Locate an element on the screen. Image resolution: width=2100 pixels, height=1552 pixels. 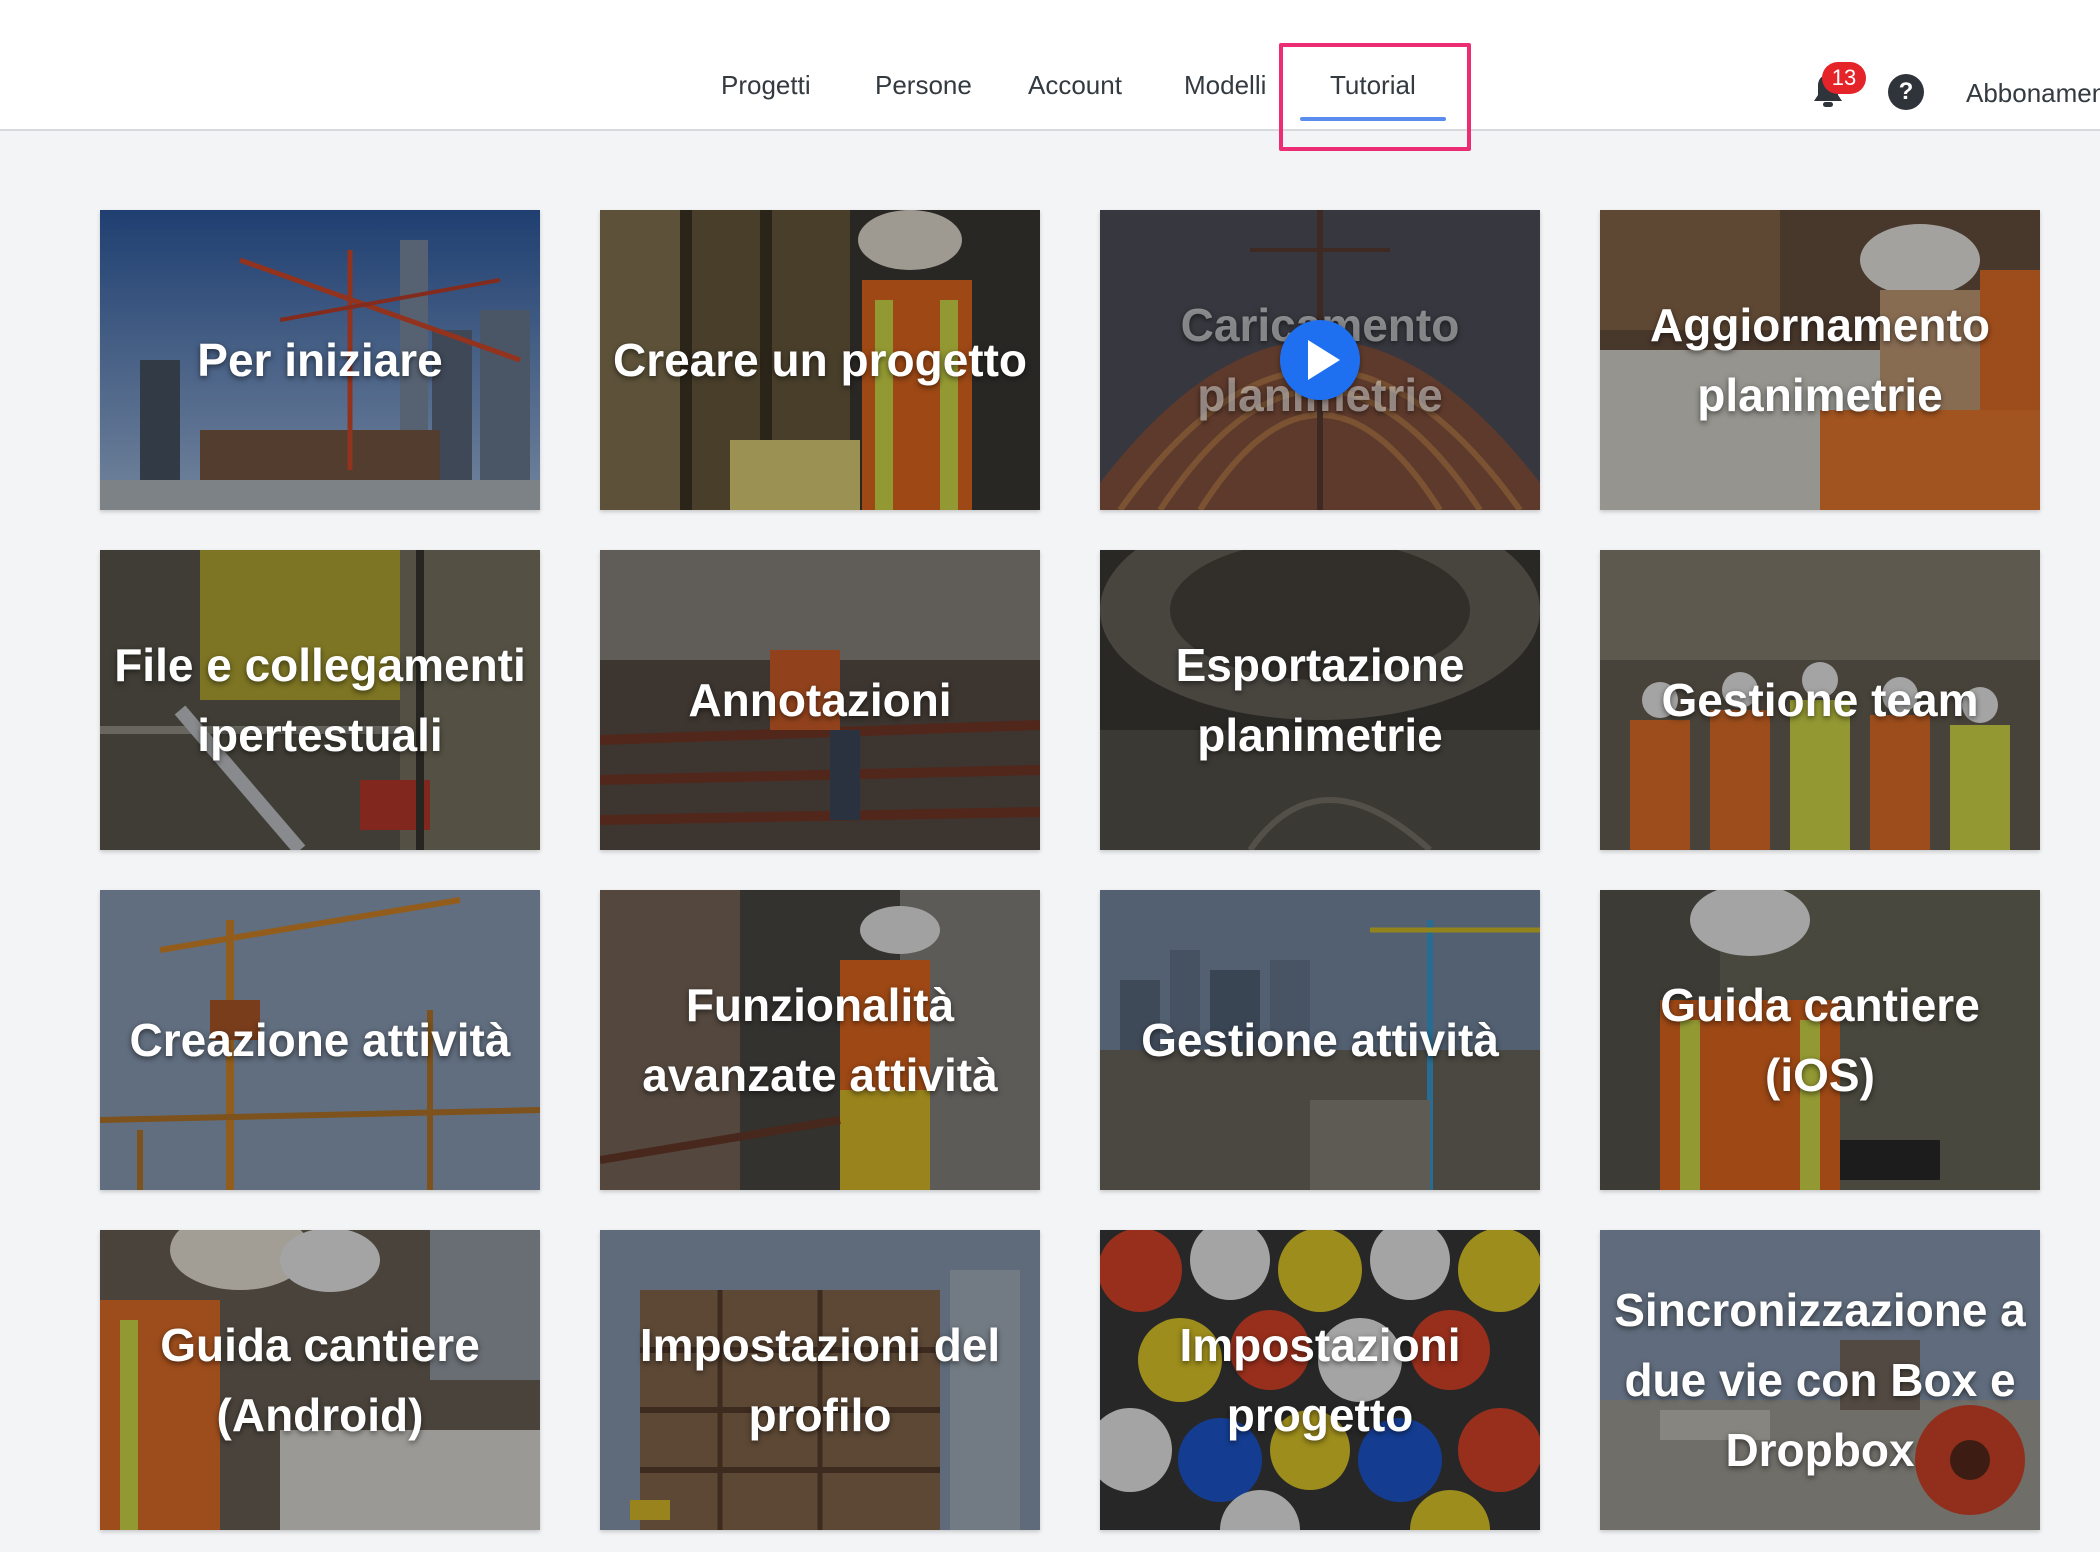
tutorial-title: Impostazioni progetto is located at coordinates (1320, 1380).